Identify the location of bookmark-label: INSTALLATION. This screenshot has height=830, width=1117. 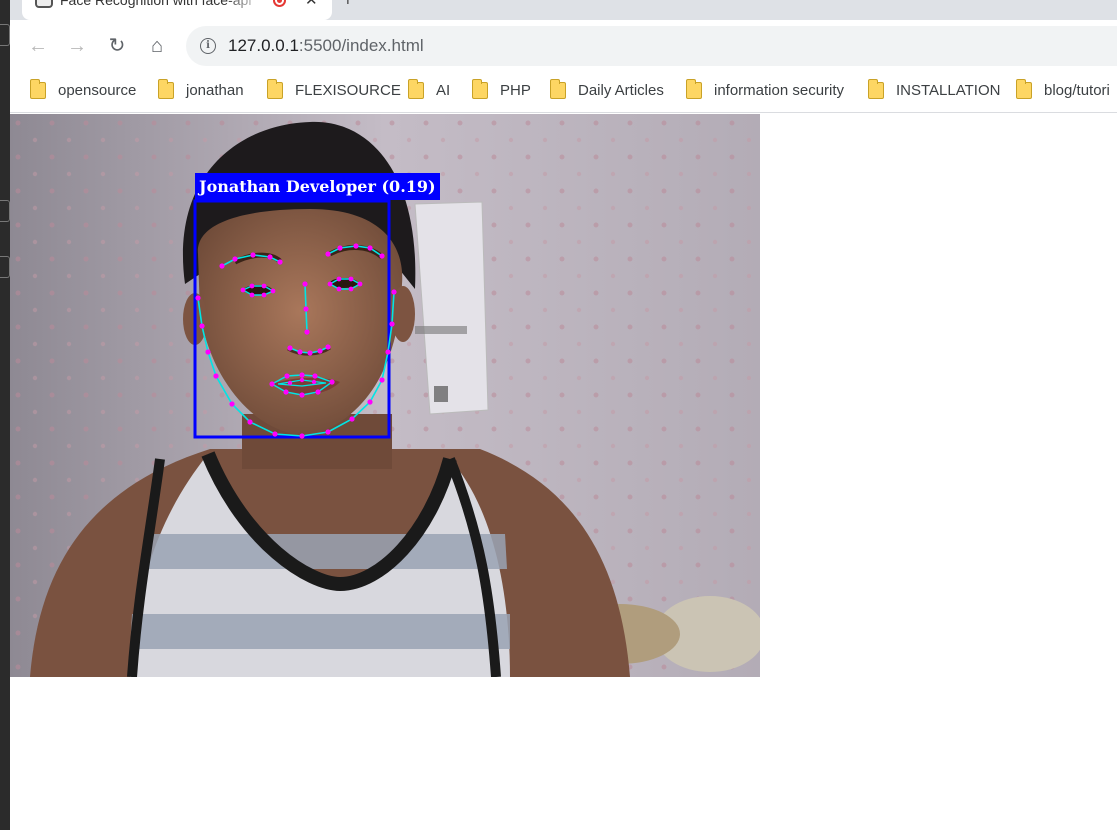
(948, 90).